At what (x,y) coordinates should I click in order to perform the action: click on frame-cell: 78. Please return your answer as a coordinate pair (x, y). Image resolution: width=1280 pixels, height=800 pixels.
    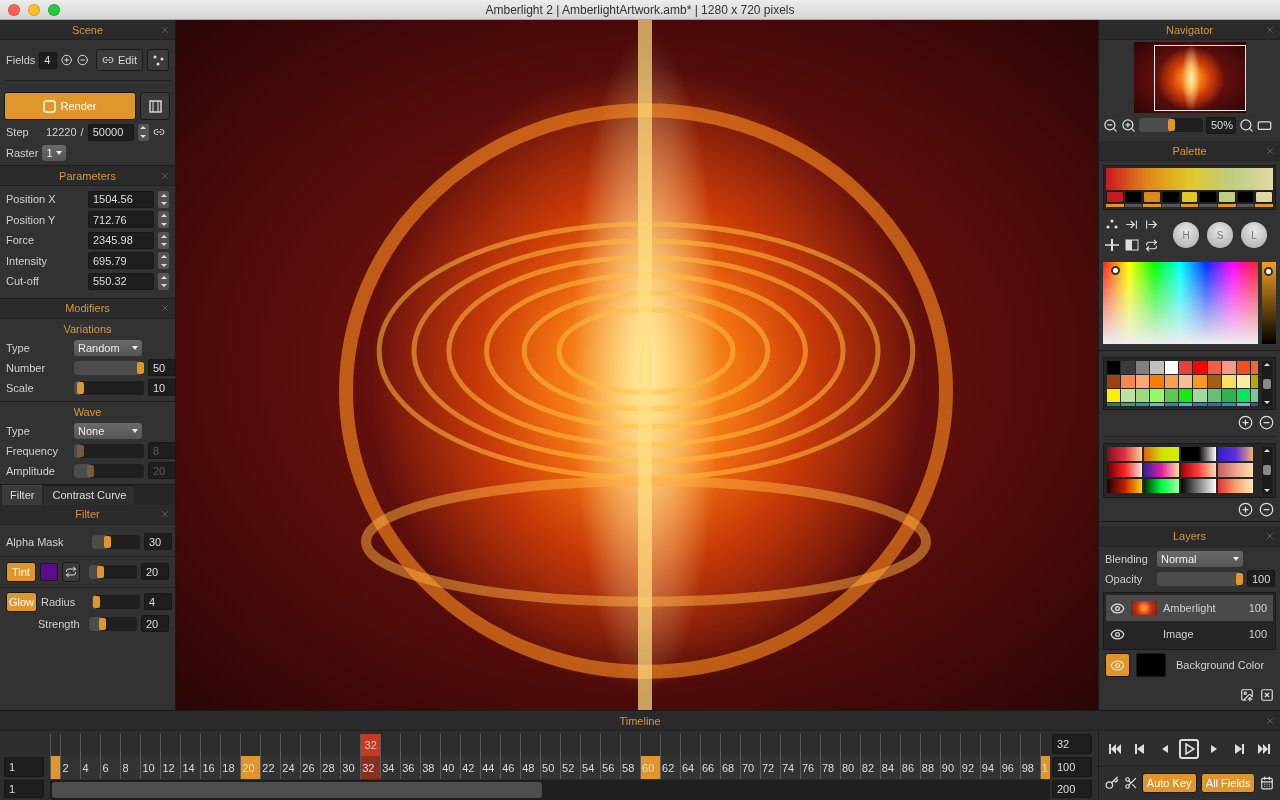
    Looking at the image, I should click on (830, 767).